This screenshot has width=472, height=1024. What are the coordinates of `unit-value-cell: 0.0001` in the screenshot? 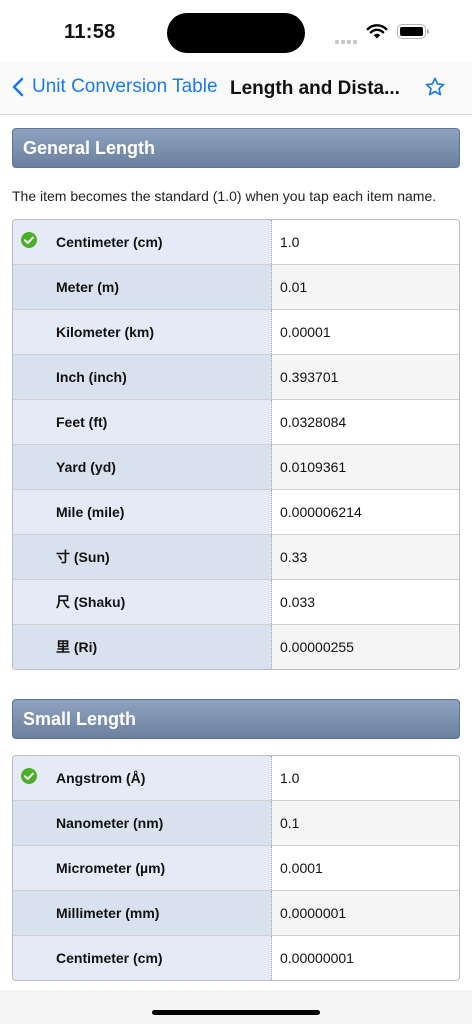 It's located at (365, 868).